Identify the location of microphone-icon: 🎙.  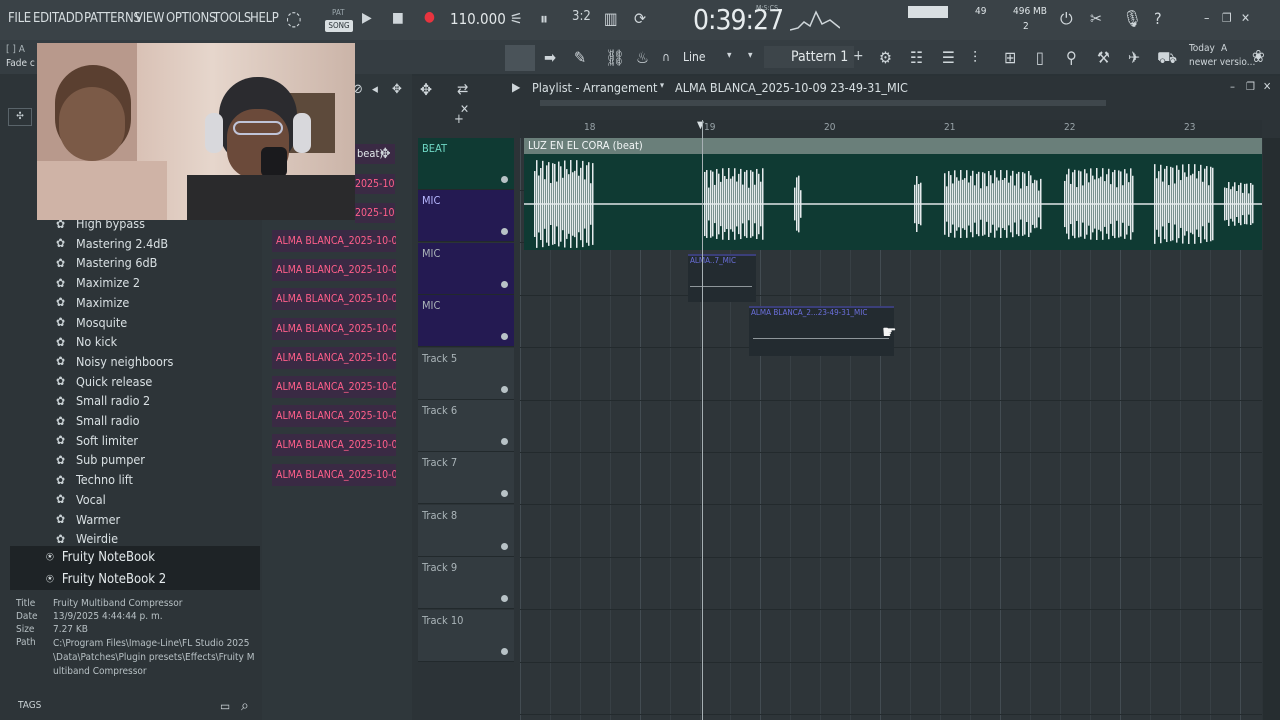
(1132, 18).